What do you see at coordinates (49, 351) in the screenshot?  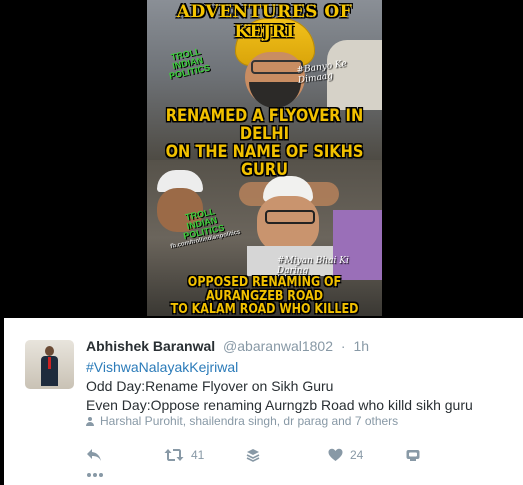 I see `avatar-head` at bounding box center [49, 351].